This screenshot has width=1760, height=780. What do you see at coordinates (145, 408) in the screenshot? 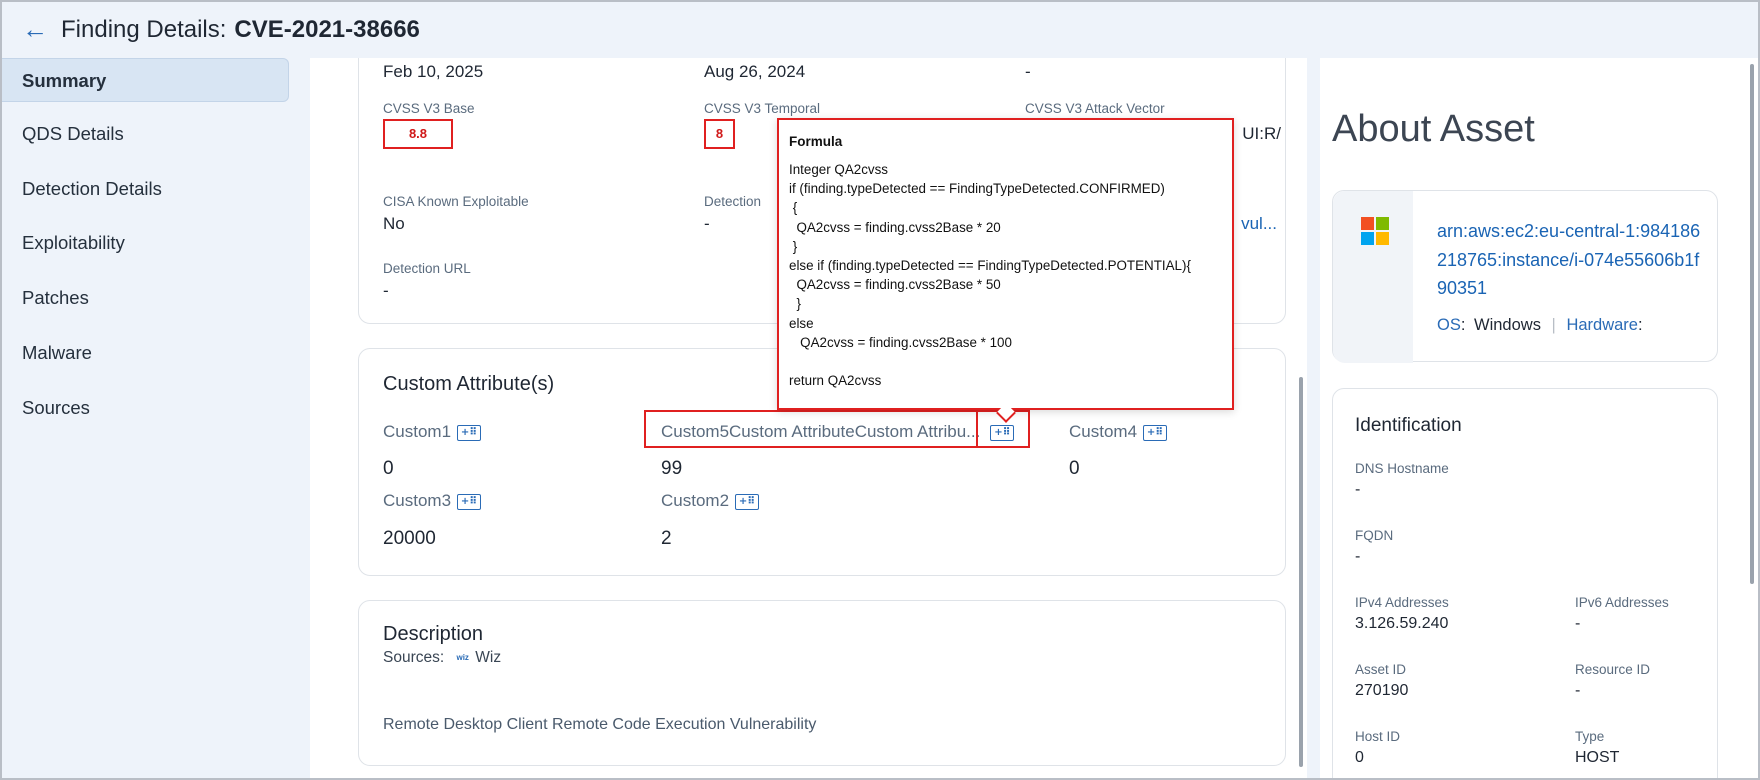
I see `sidebar-item-sources: Sources` at bounding box center [145, 408].